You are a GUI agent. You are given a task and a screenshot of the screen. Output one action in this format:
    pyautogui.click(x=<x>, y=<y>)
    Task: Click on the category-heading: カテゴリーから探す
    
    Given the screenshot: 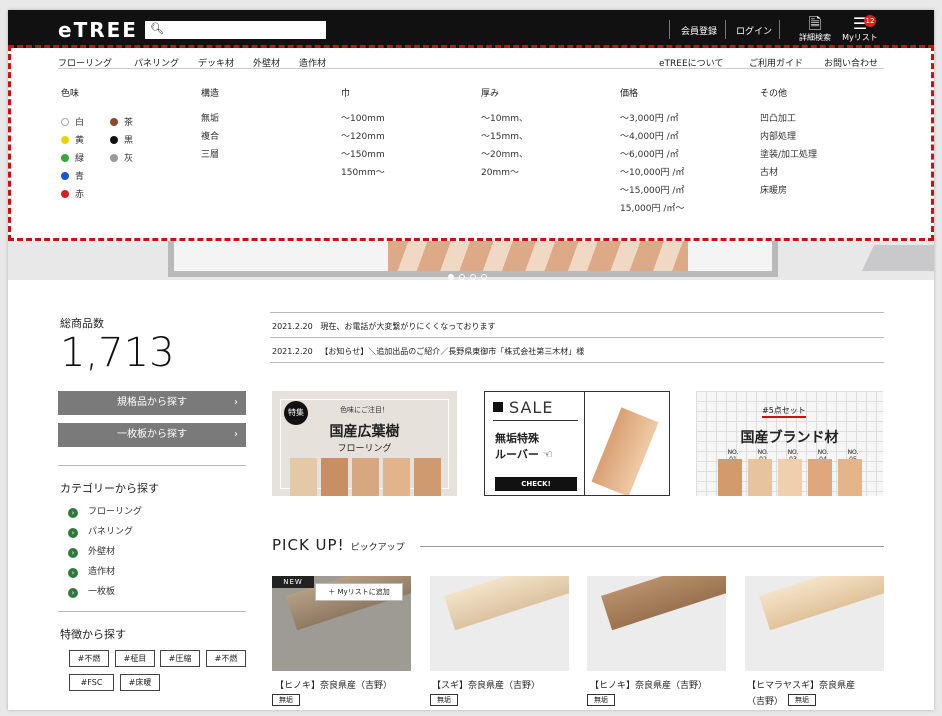 What is the action you would take?
    pyautogui.click(x=109, y=488)
    